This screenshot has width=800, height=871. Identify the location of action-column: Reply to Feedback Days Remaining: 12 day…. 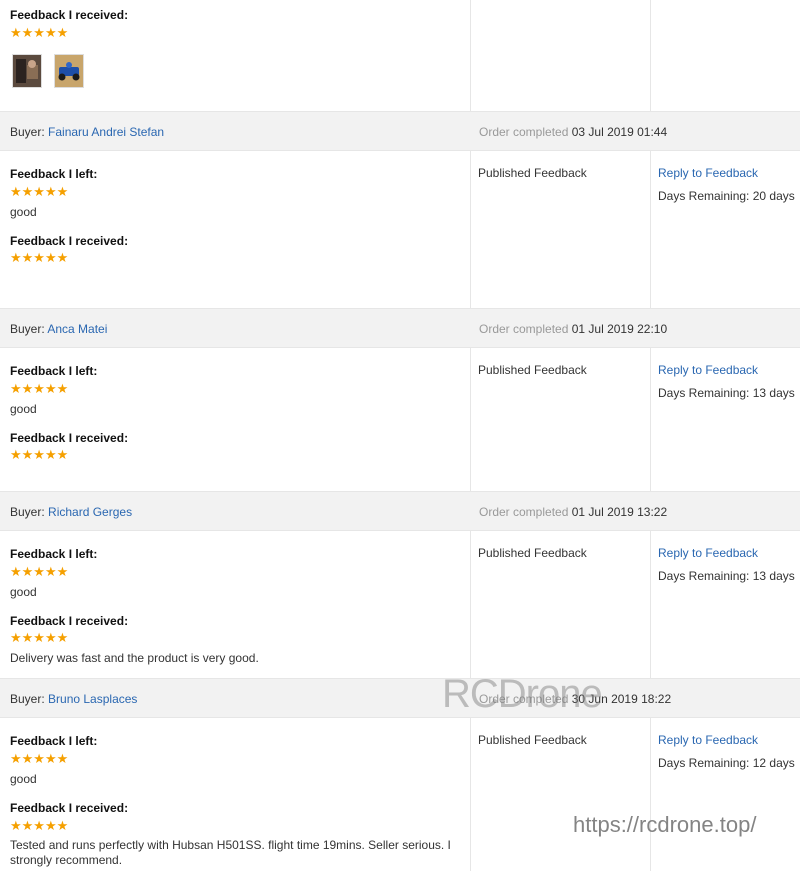
(725, 794).